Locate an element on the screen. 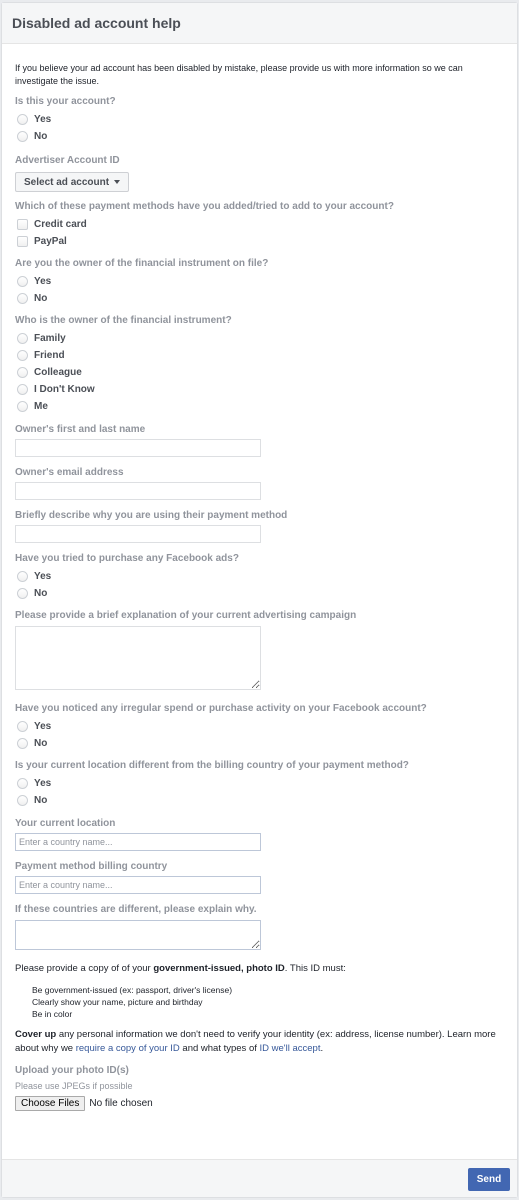 The width and height of the screenshot is (519, 1200). radio-owner-friend: Friend is located at coordinates (259, 355).